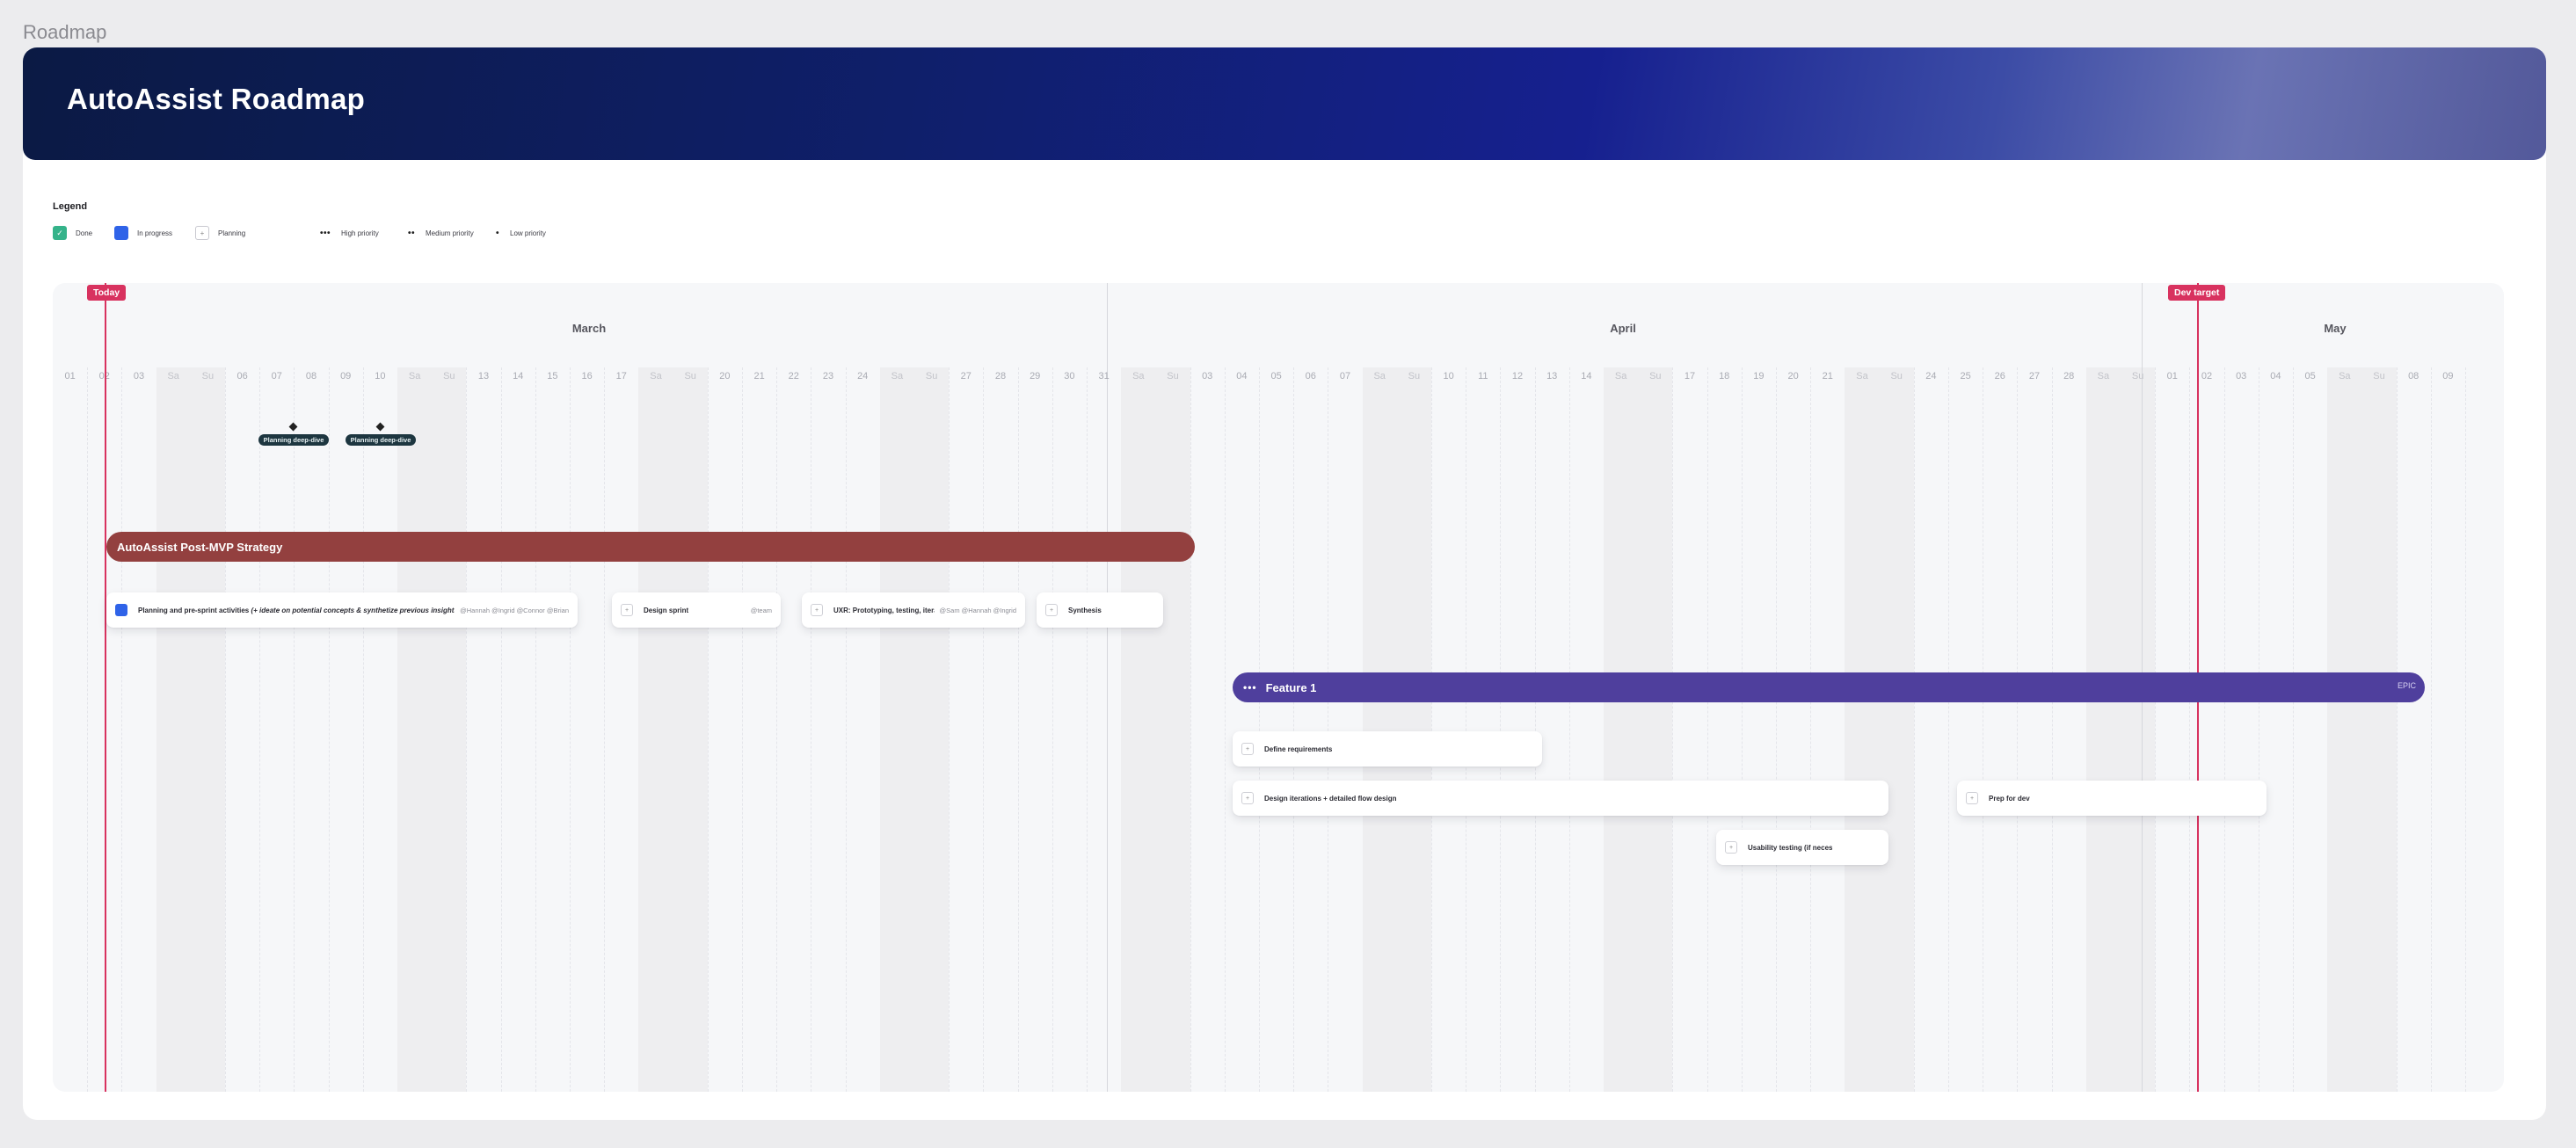 This screenshot has height=1148, width=2576. I want to click on legend-label-in-progress: In progress, so click(155, 233).